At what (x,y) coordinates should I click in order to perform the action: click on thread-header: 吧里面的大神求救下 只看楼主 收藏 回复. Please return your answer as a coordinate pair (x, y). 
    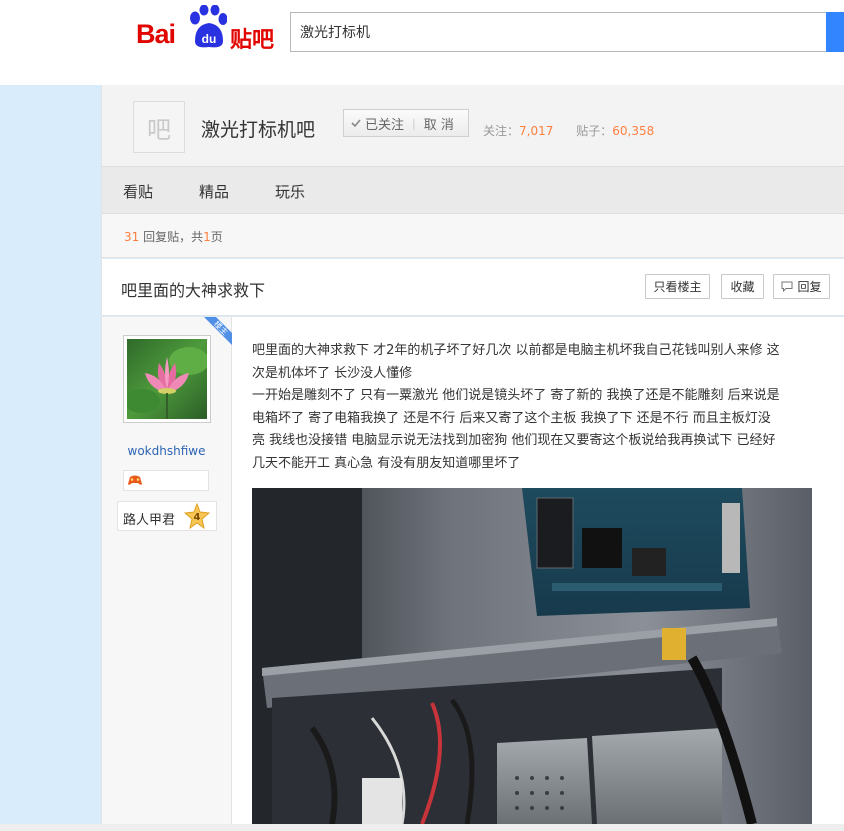
    Looking at the image, I should click on (472, 287).